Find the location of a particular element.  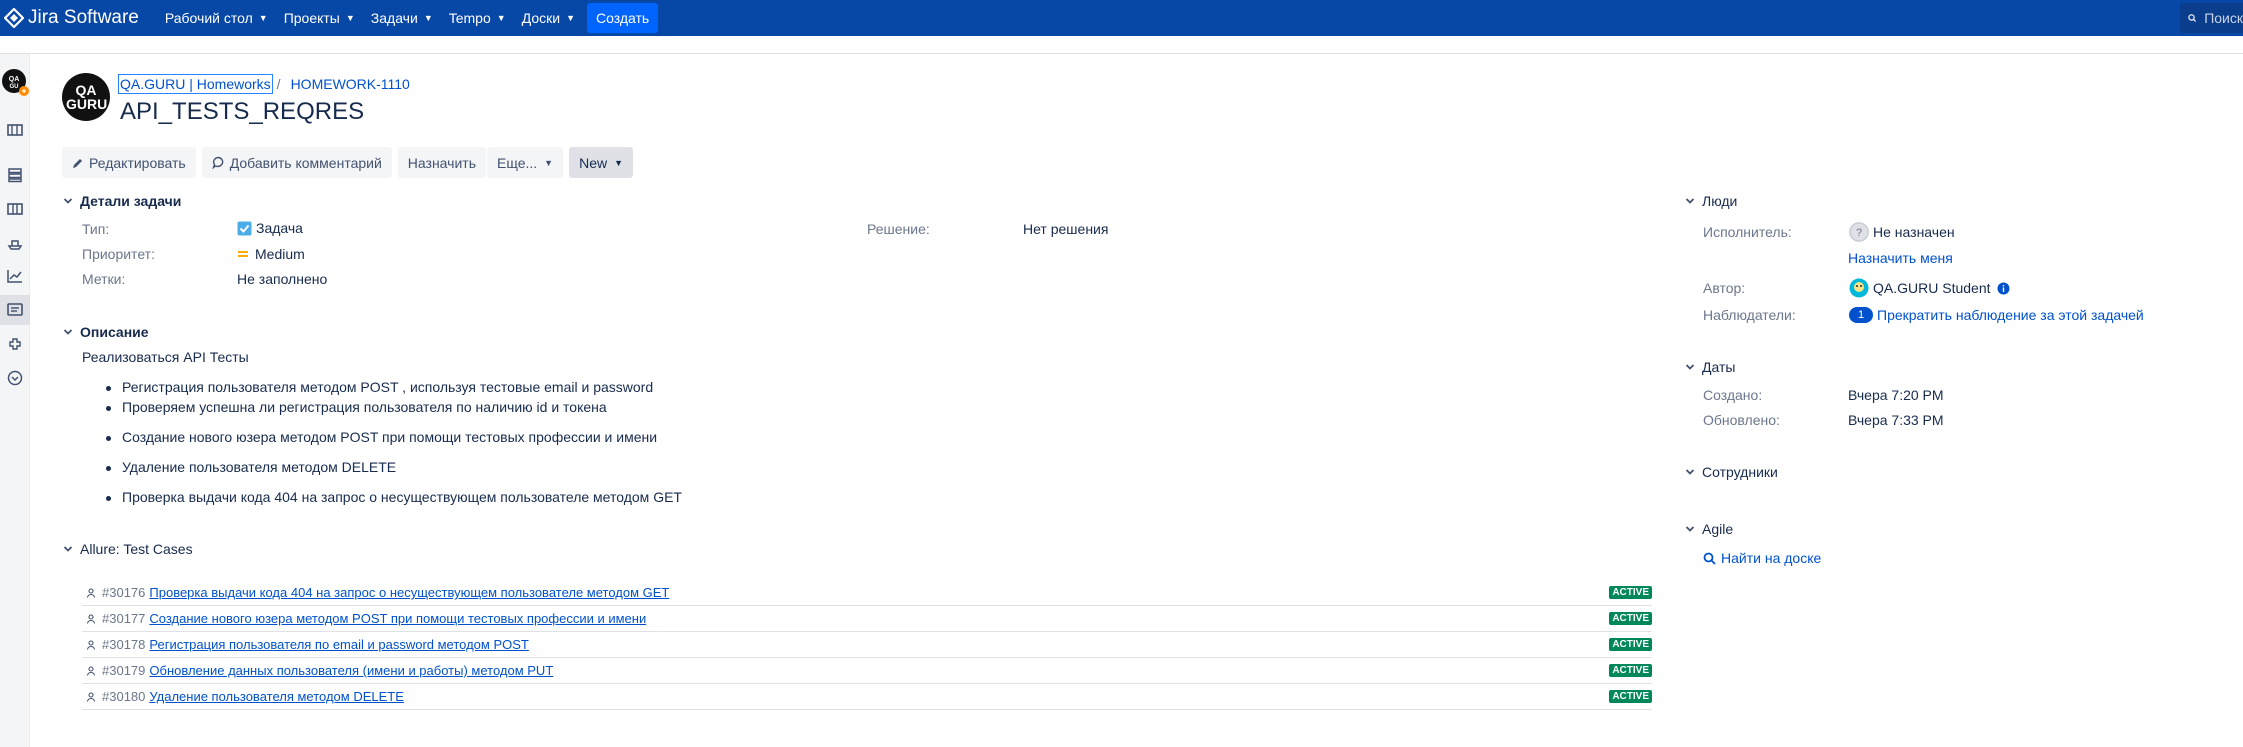

people-section-toggle: Люди is located at coordinates (1711, 201).